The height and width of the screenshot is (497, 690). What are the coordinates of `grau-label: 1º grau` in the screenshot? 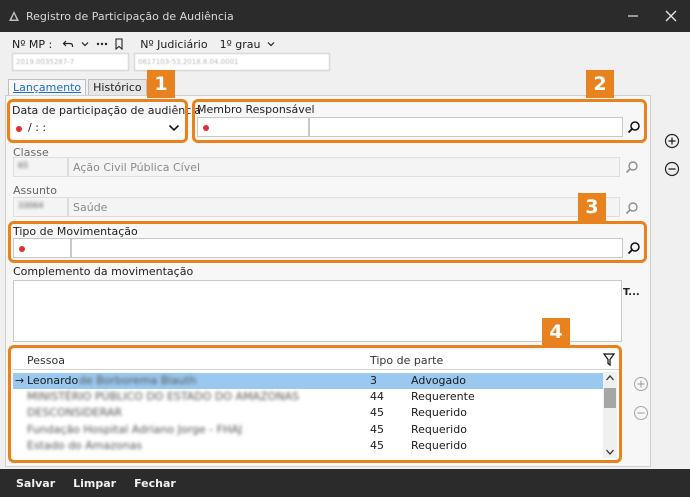 It's located at (240, 44).